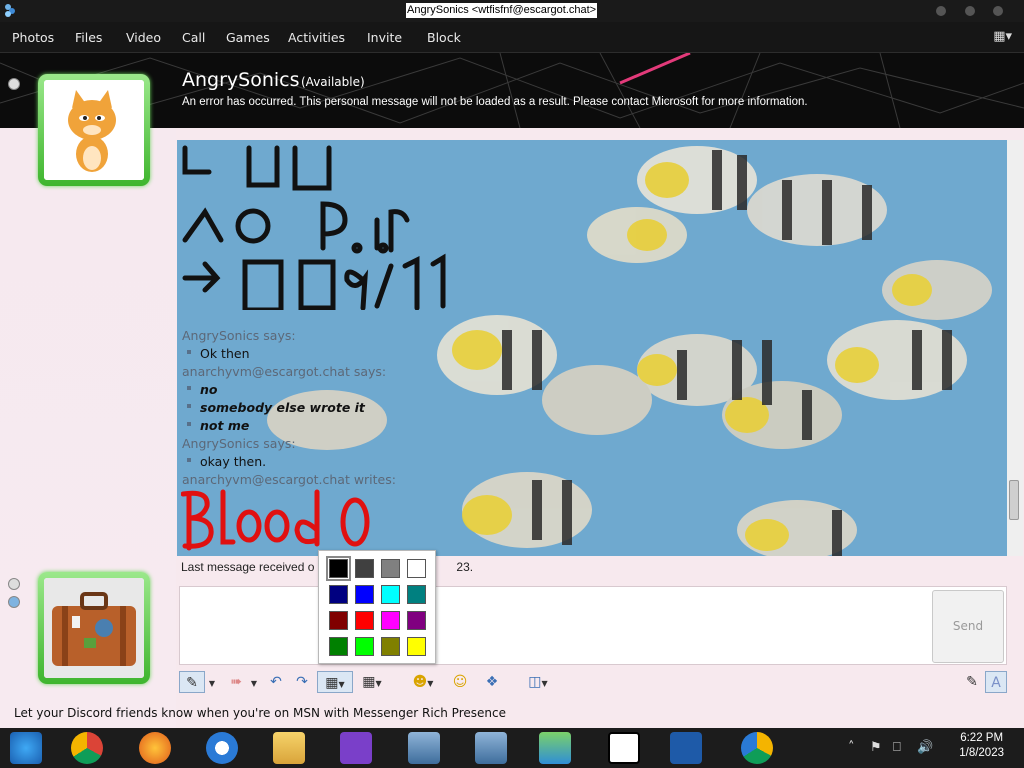 Image resolution: width=1024 pixels, height=768 pixels. Describe the element at coordinates (225, 353) in the screenshot. I see `message-text: Ok then` at that location.